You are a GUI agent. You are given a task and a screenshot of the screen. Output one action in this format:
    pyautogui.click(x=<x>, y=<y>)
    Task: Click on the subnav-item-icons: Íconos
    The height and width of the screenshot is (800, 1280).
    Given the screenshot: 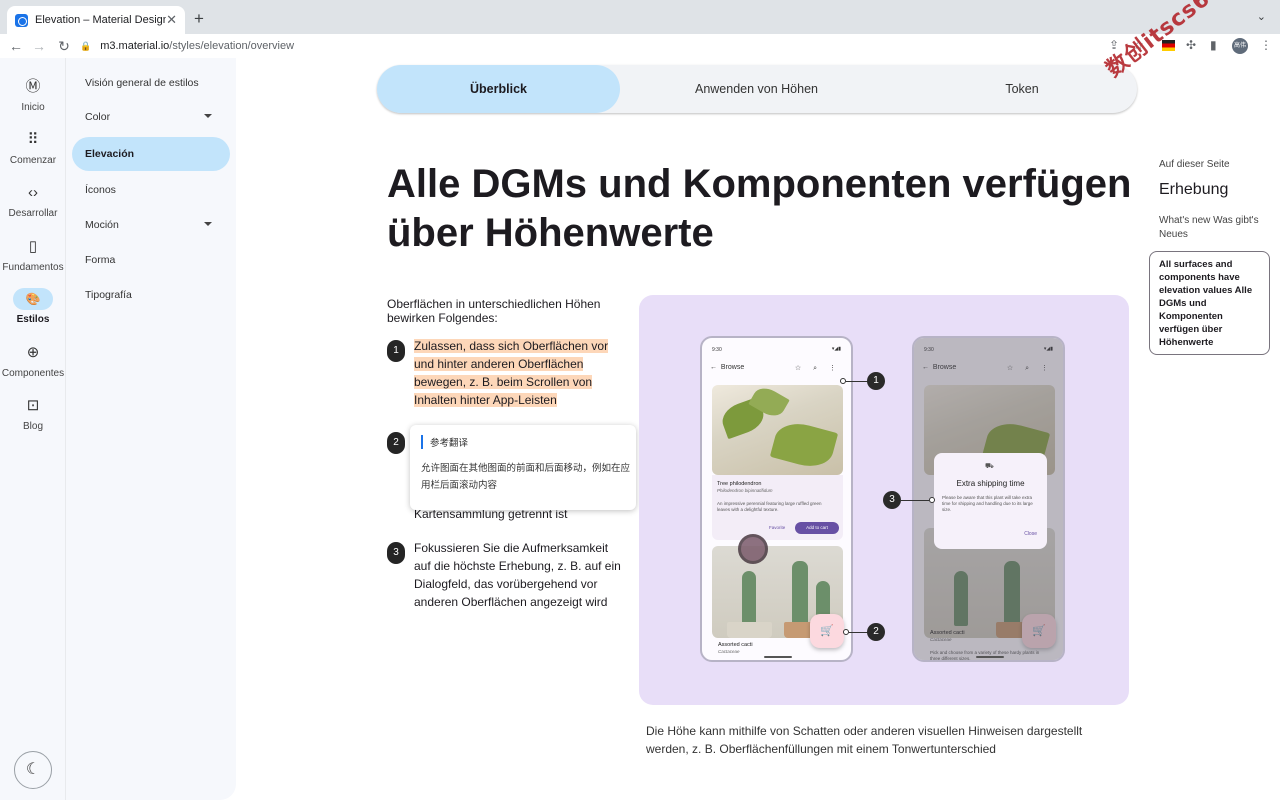 What is the action you would take?
    pyautogui.click(x=151, y=190)
    